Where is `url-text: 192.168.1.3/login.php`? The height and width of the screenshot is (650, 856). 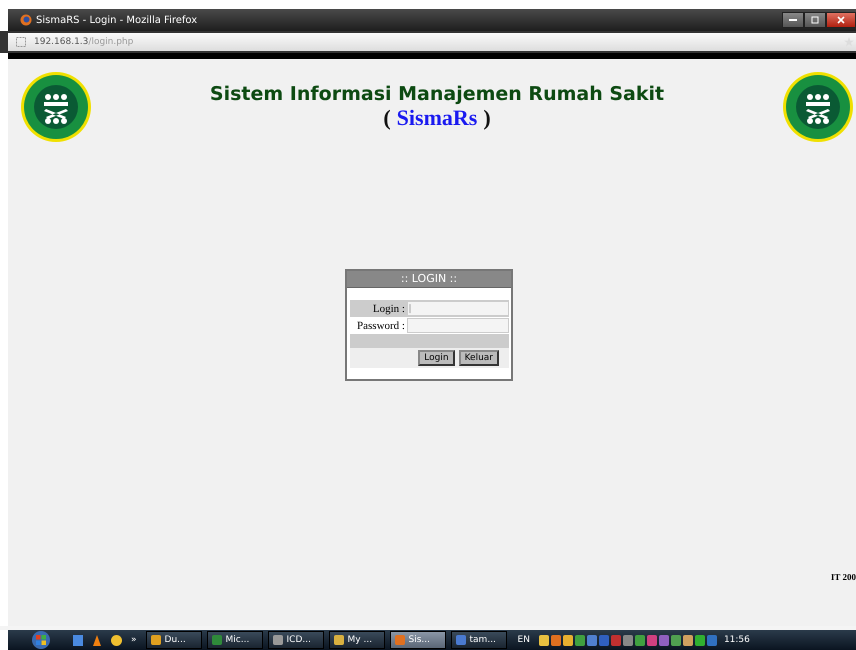 url-text: 192.168.1.3/login.php is located at coordinates (84, 42).